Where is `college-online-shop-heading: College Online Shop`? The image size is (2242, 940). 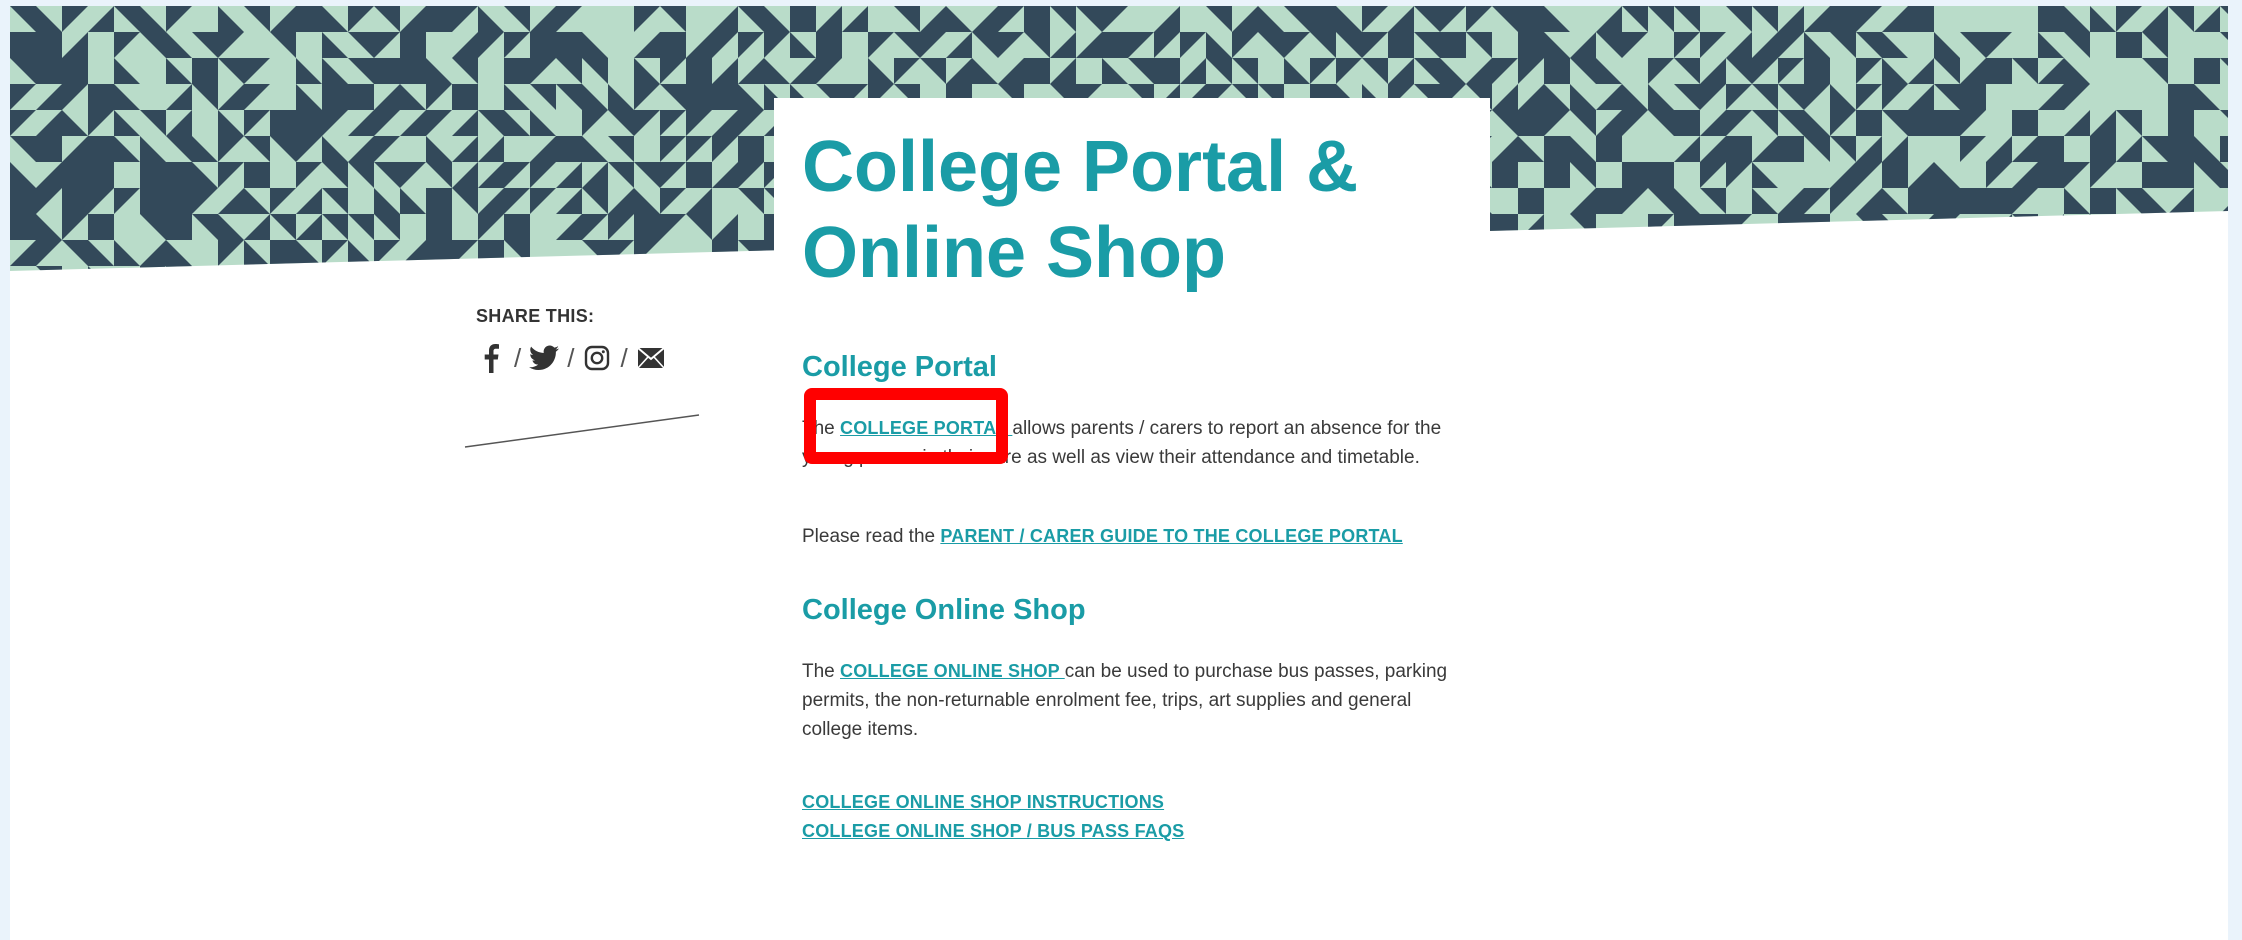
college-online-shop-heading: College Online Shop is located at coordinates (944, 610).